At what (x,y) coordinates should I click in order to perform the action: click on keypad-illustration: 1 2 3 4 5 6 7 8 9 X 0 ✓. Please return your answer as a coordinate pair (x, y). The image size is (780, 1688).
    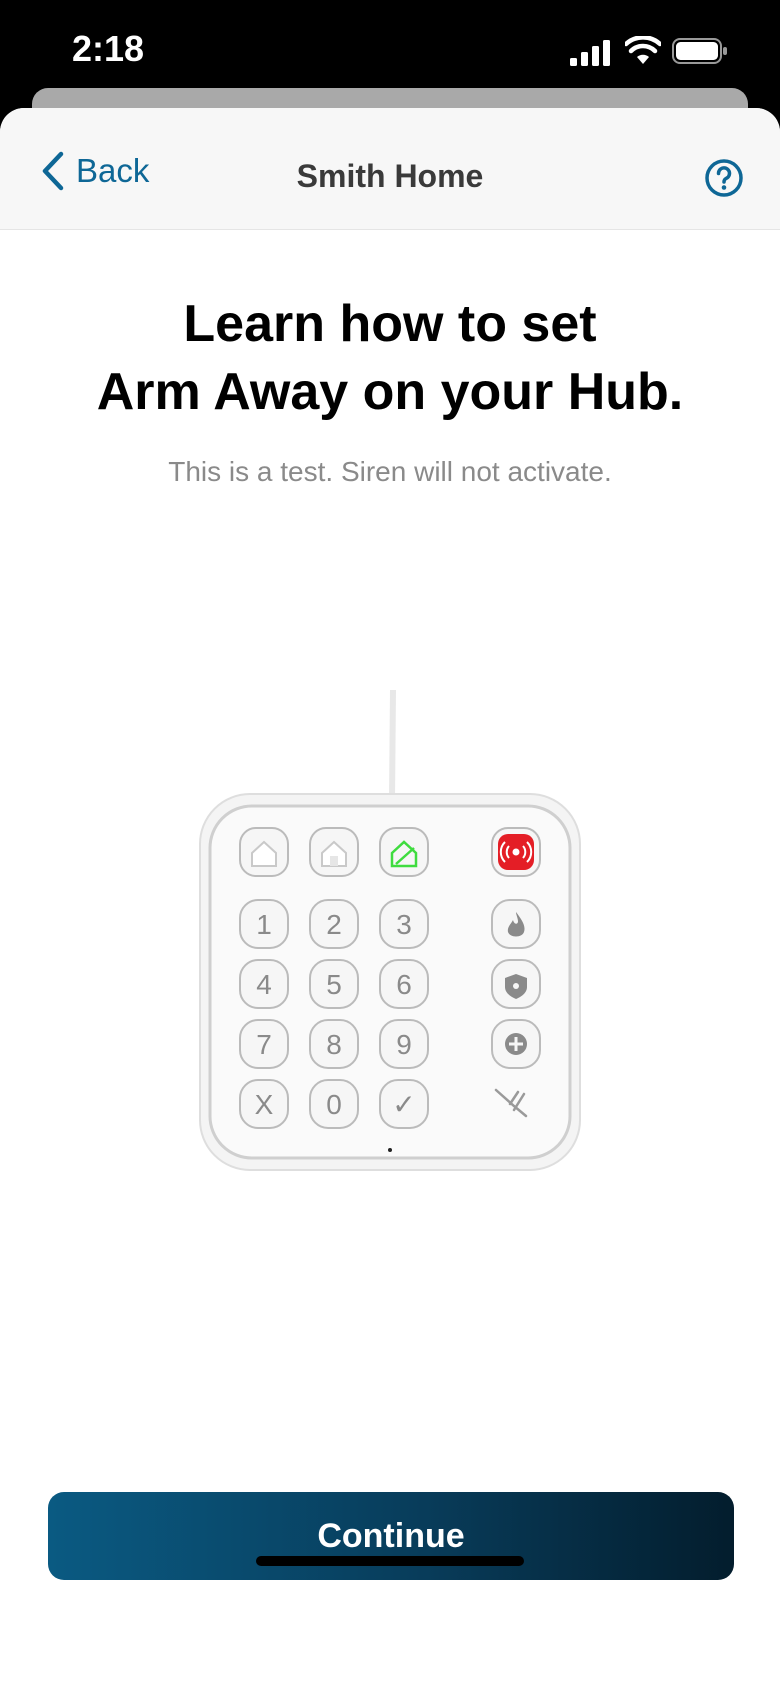
    Looking at the image, I should click on (390, 930).